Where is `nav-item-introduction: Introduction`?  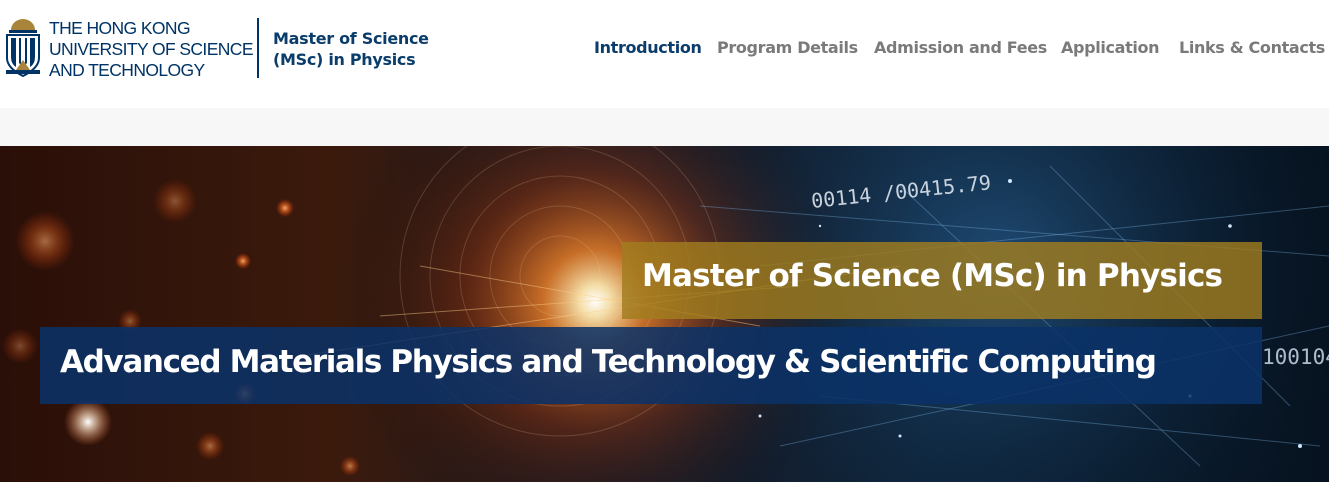
nav-item-introduction: Introduction is located at coordinates (648, 47).